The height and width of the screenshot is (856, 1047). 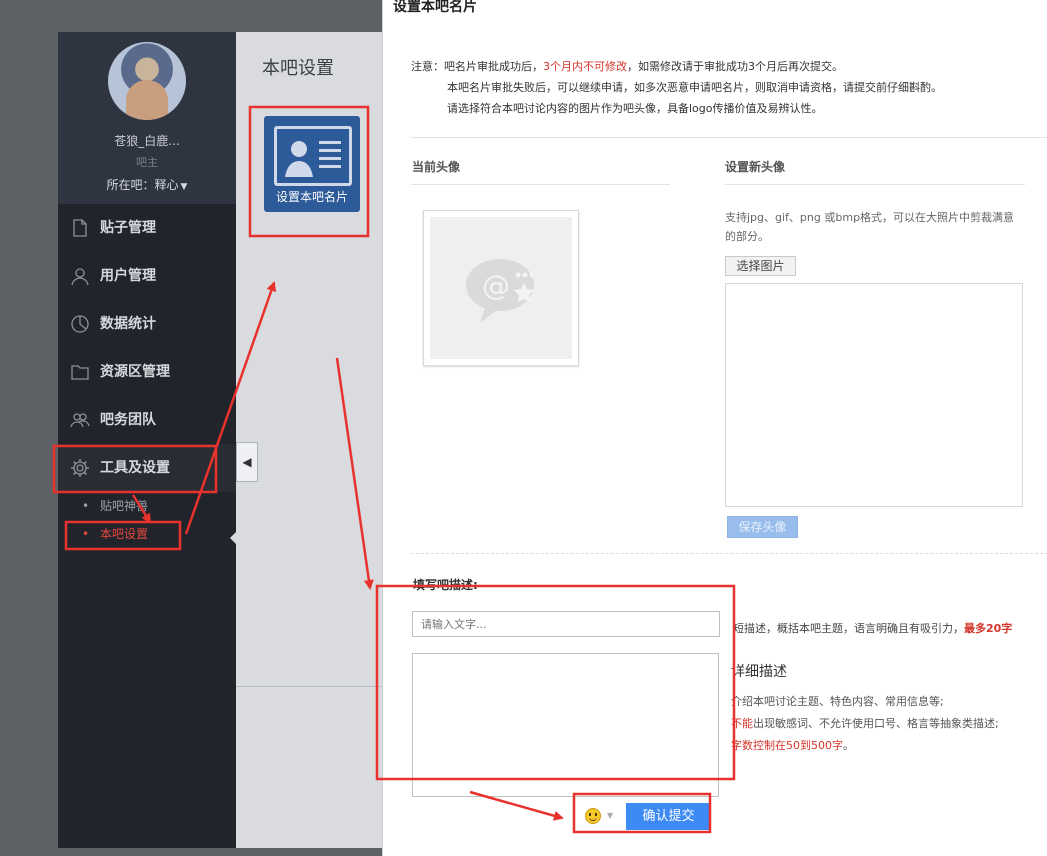 I want to click on team-icon, so click(x=80, y=420).